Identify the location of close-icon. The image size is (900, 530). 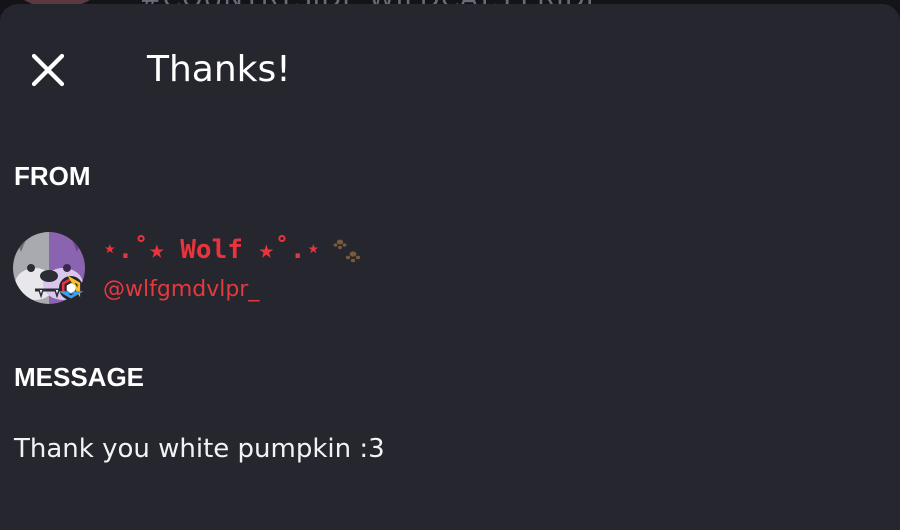
(48, 70).